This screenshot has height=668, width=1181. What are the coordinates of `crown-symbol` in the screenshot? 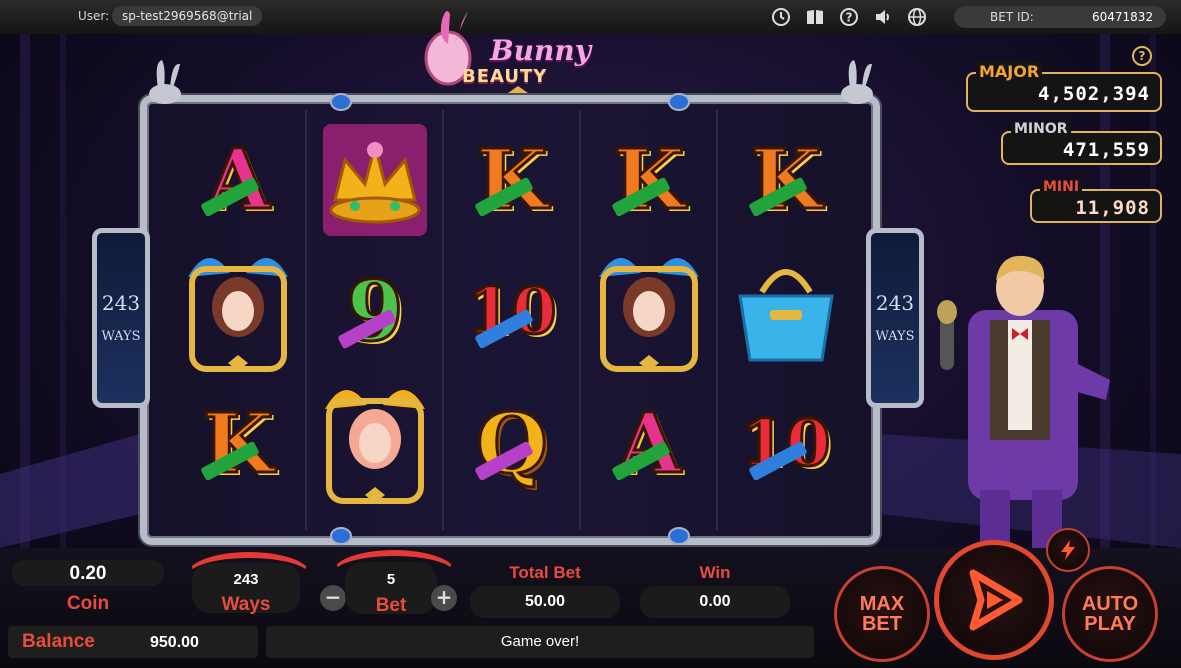 It's located at (375, 180).